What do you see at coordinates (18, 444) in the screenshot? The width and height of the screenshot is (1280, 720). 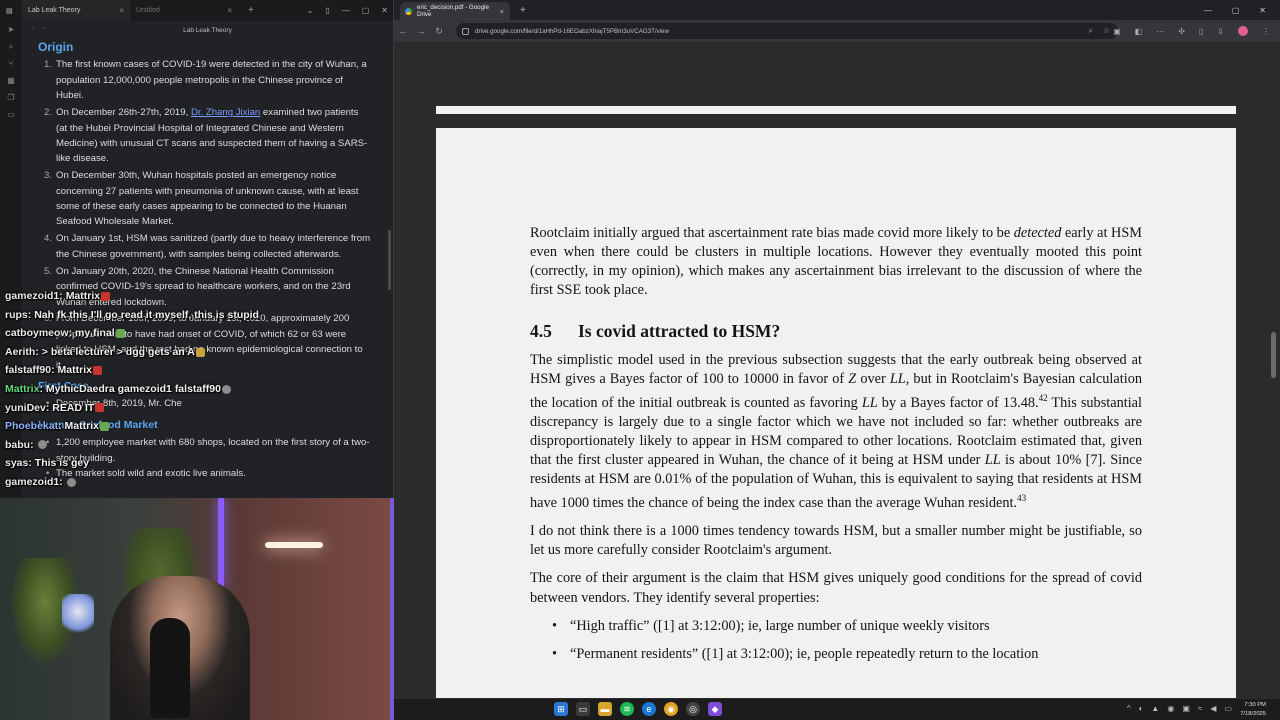 I see `chat-username: babu` at bounding box center [18, 444].